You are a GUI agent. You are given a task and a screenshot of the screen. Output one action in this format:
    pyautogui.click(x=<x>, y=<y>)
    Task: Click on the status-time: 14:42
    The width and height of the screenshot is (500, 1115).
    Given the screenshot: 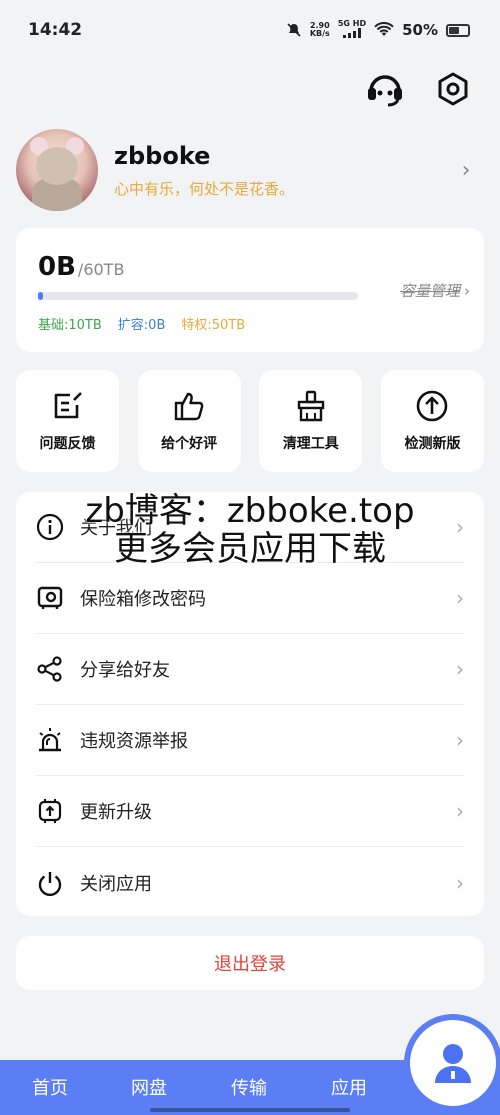 What is the action you would take?
    pyautogui.click(x=55, y=30)
    